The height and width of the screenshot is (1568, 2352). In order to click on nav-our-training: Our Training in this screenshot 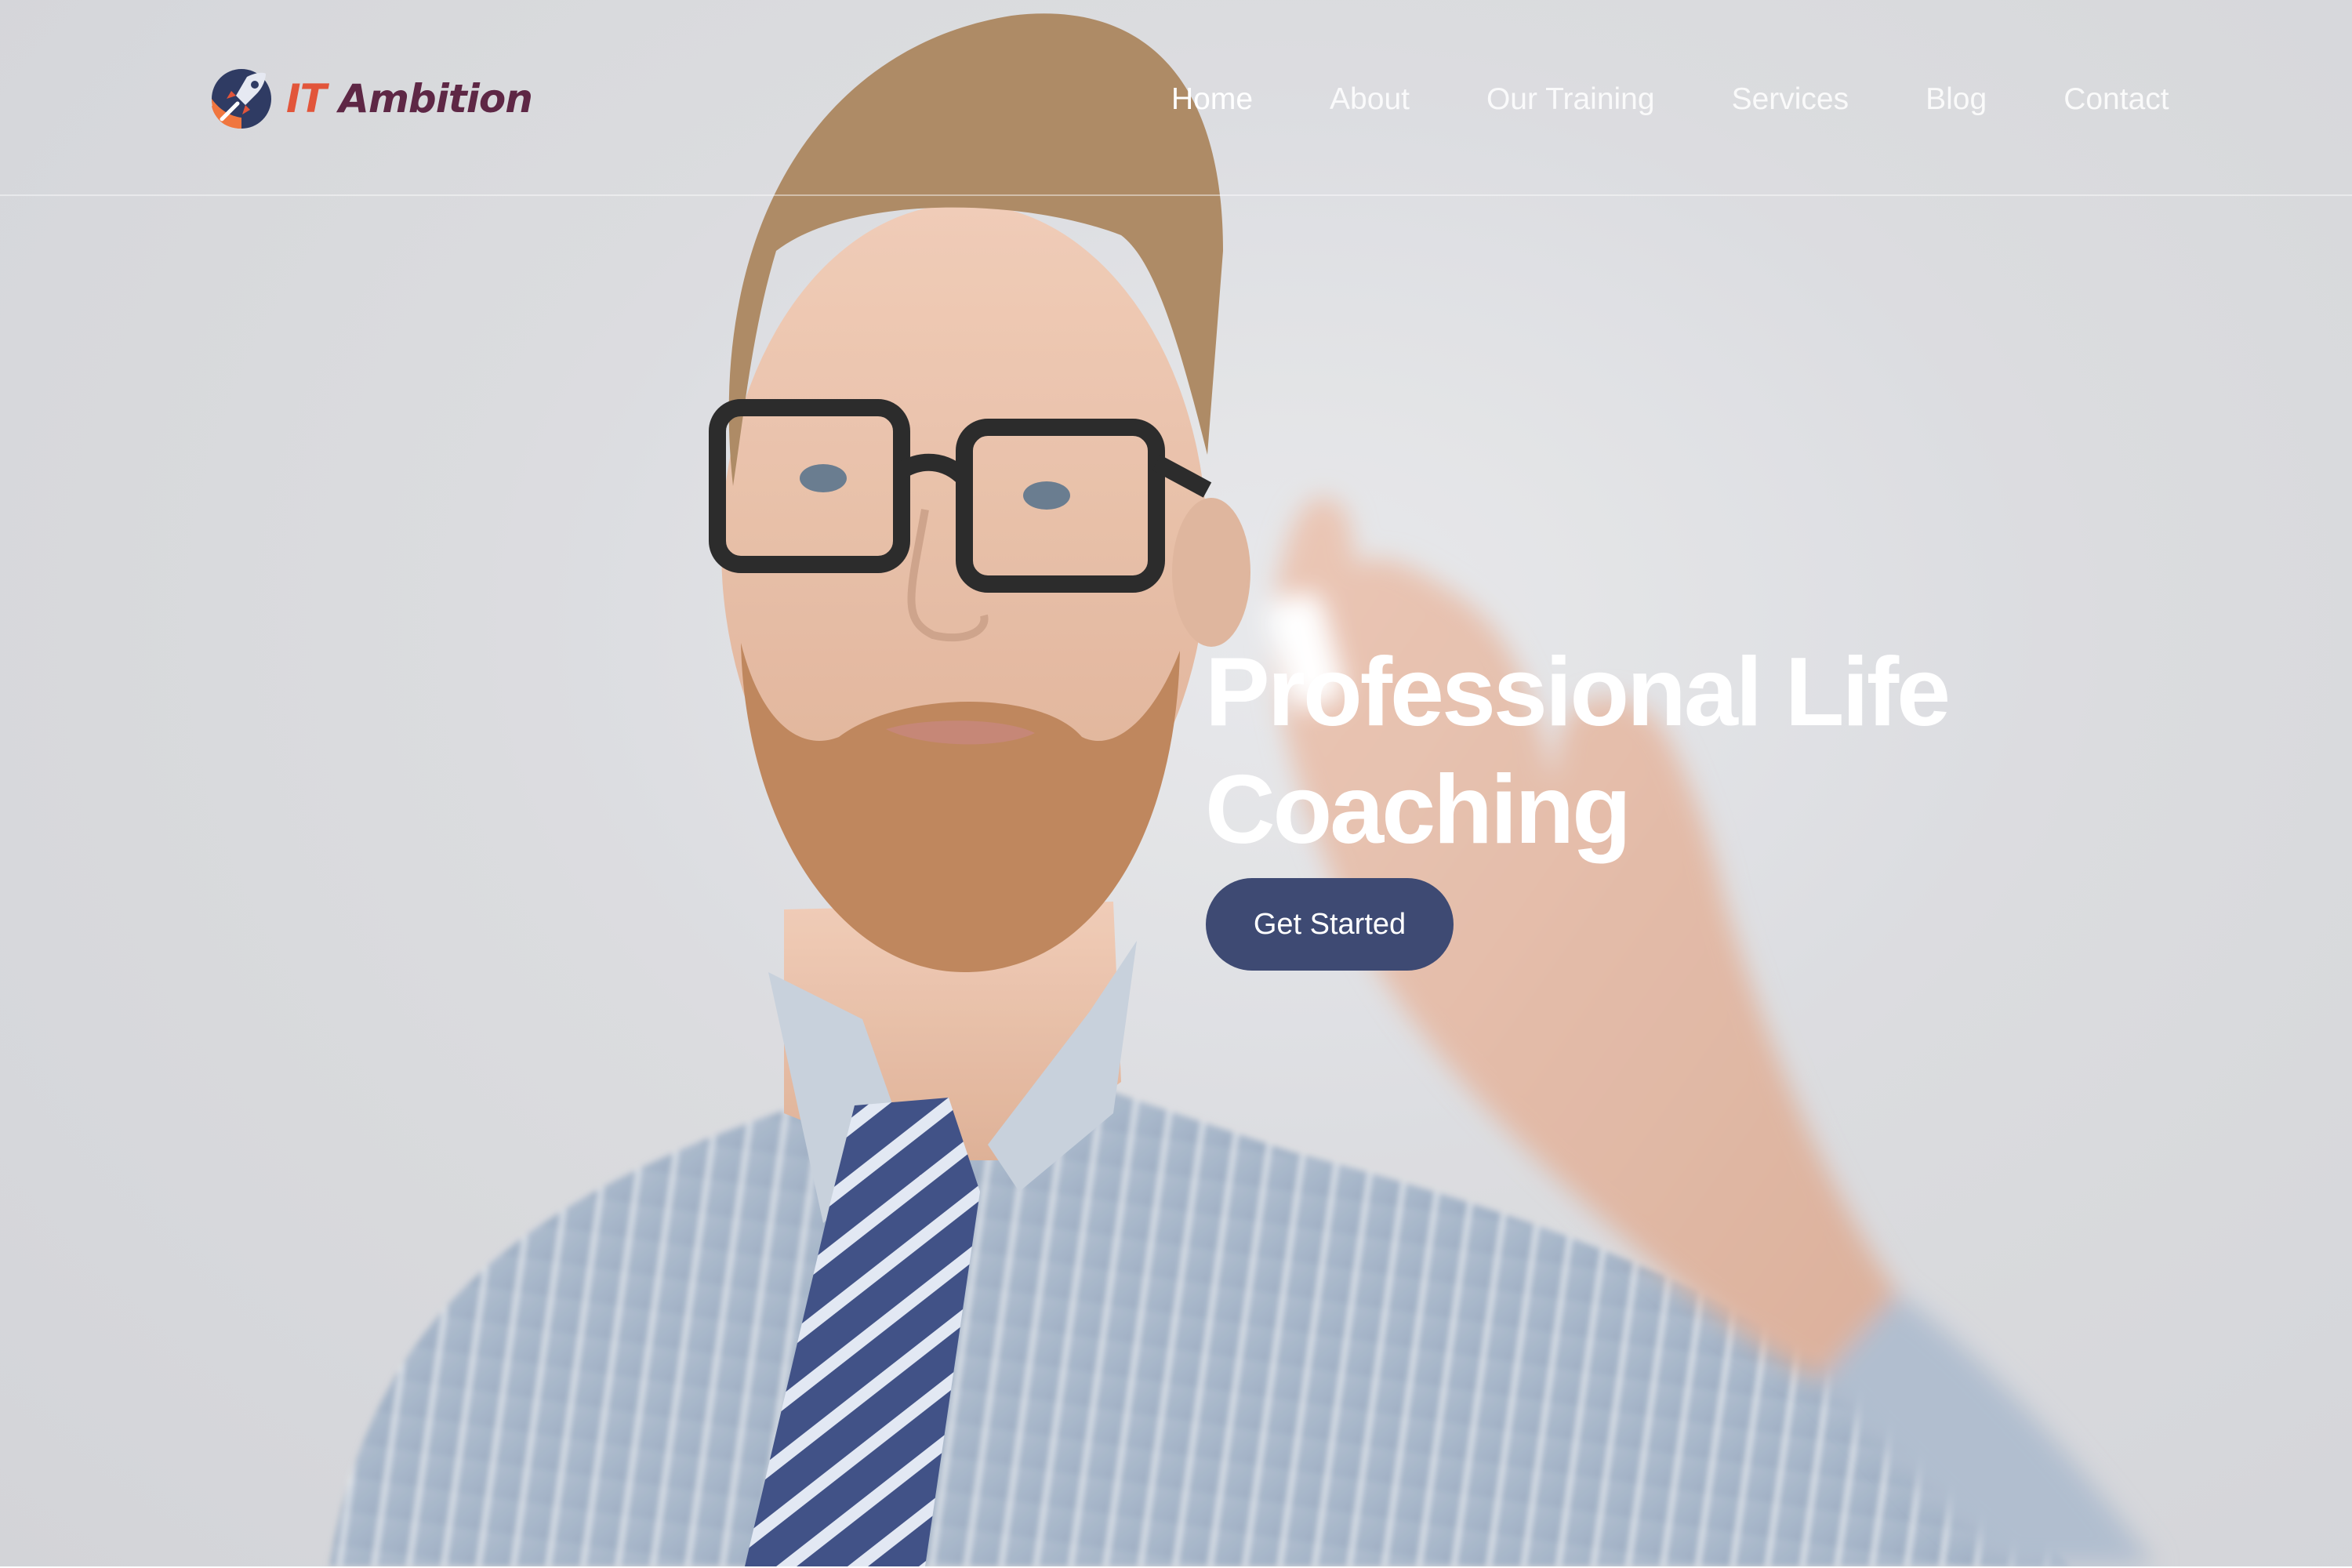, I will do `click(1570, 99)`.